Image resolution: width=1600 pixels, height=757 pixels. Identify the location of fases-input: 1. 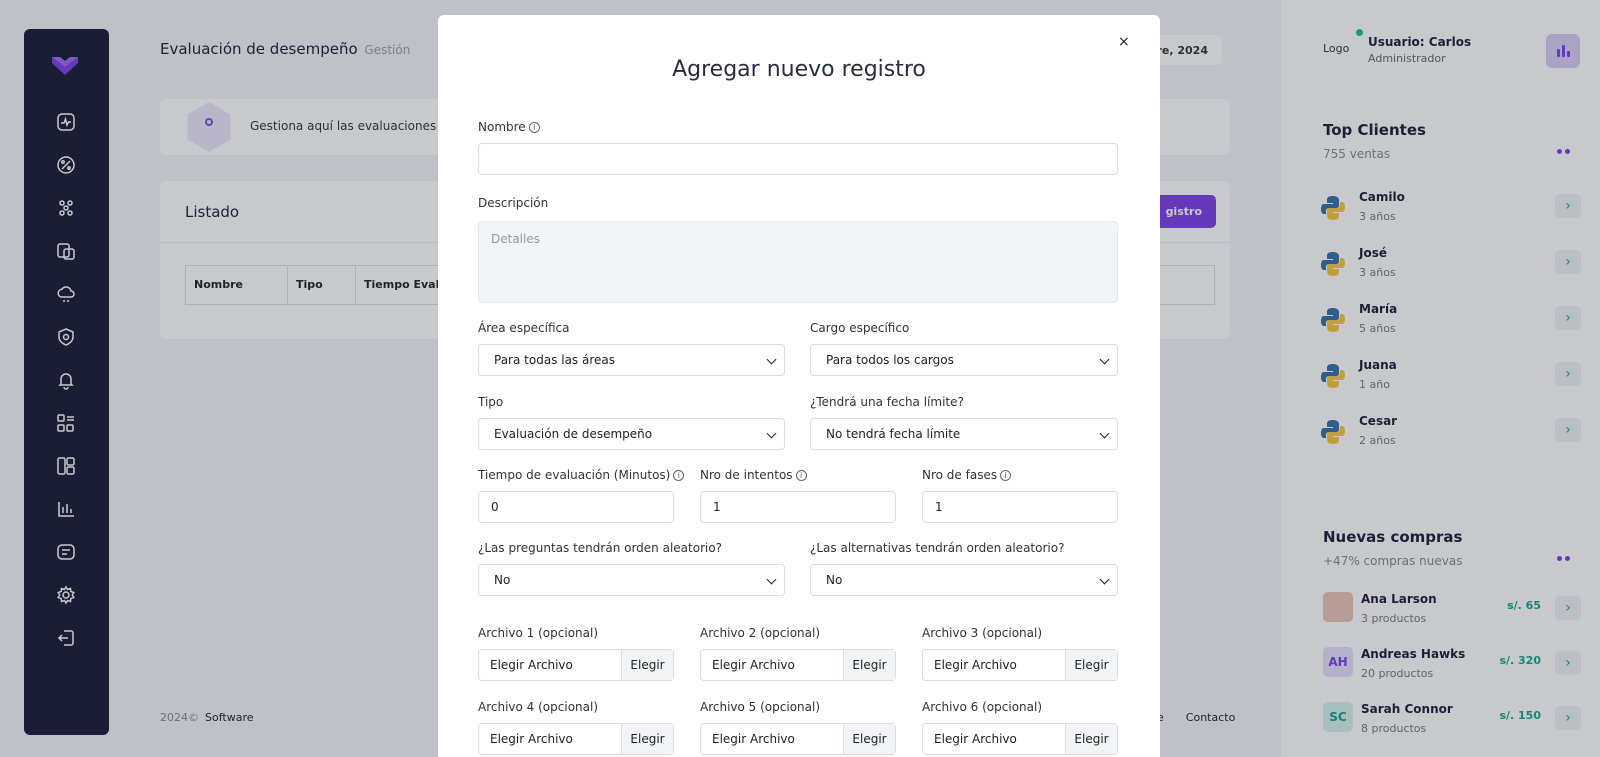
(1020, 507).